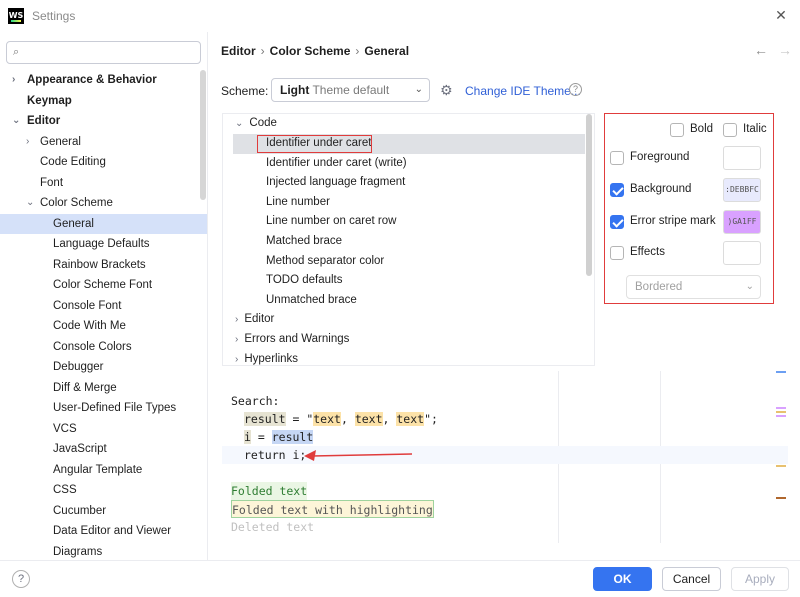 The height and width of the screenshot is (597, 800). I want to click on tree-item-code: ⌄ Code, so click(256, 124).